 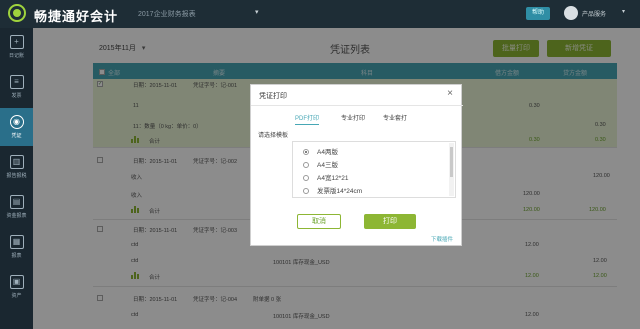 I want to click on sidebar-item-assets: ▣ 资产, so click(x=16, y=287).